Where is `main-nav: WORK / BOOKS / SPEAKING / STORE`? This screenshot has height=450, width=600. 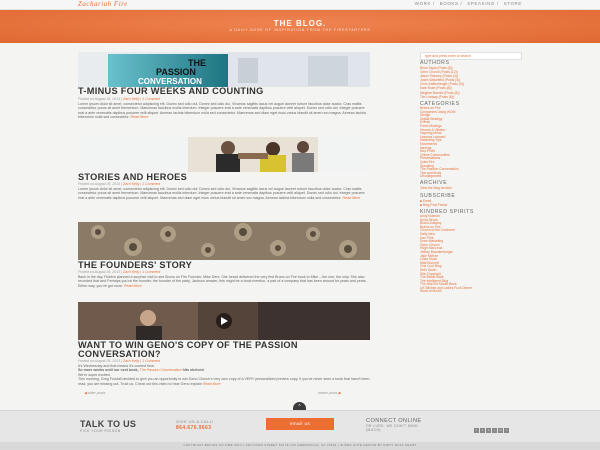 main-nav: WORK / BOOKS / SPEAKING / STORE is located at coordinates (468, 3).